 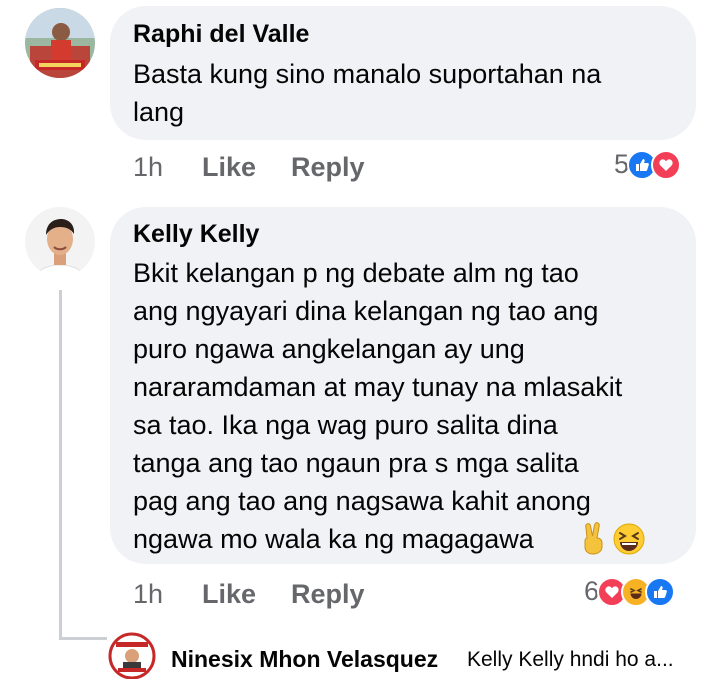 I want to click on reply-author: Ninesix Mhon Velasquez, so click(x=304, y=659).